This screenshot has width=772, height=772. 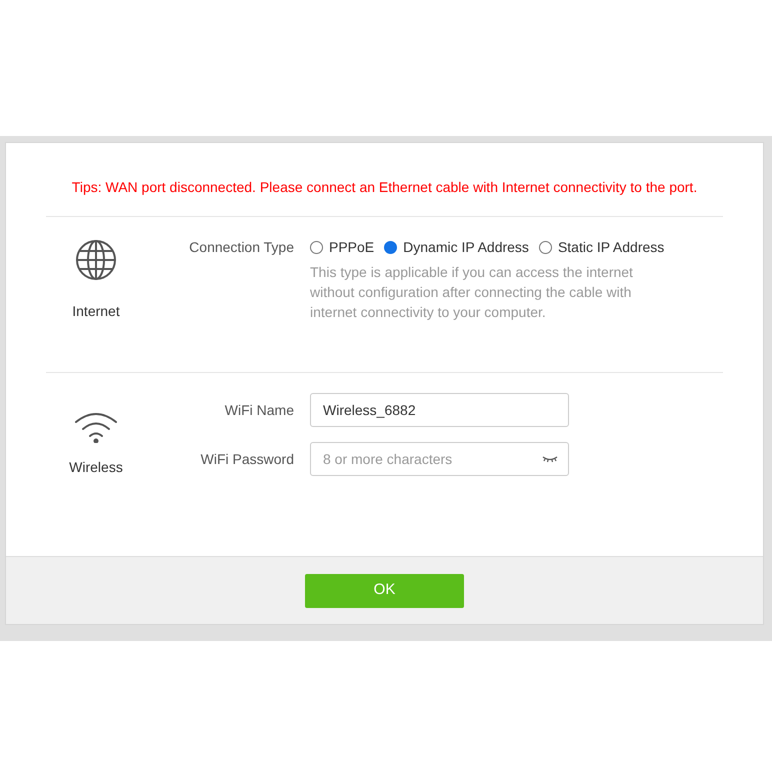 What do you see at coordinates (472, 292) in the screenshot?
I see `description-text: This type is applicable if you can access the internet without configuration after connecting the cable with internet connectivity to your computer.` at bounding box center [472, 292].